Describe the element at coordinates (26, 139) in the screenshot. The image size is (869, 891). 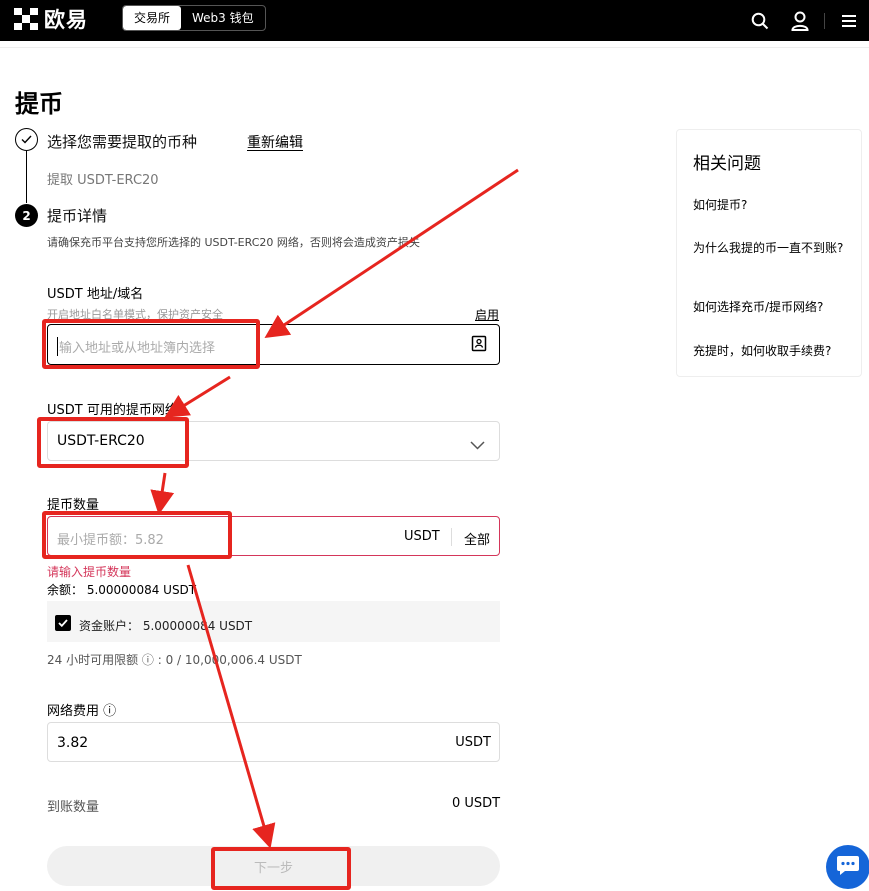
I see `step1-check-icon` at that location.